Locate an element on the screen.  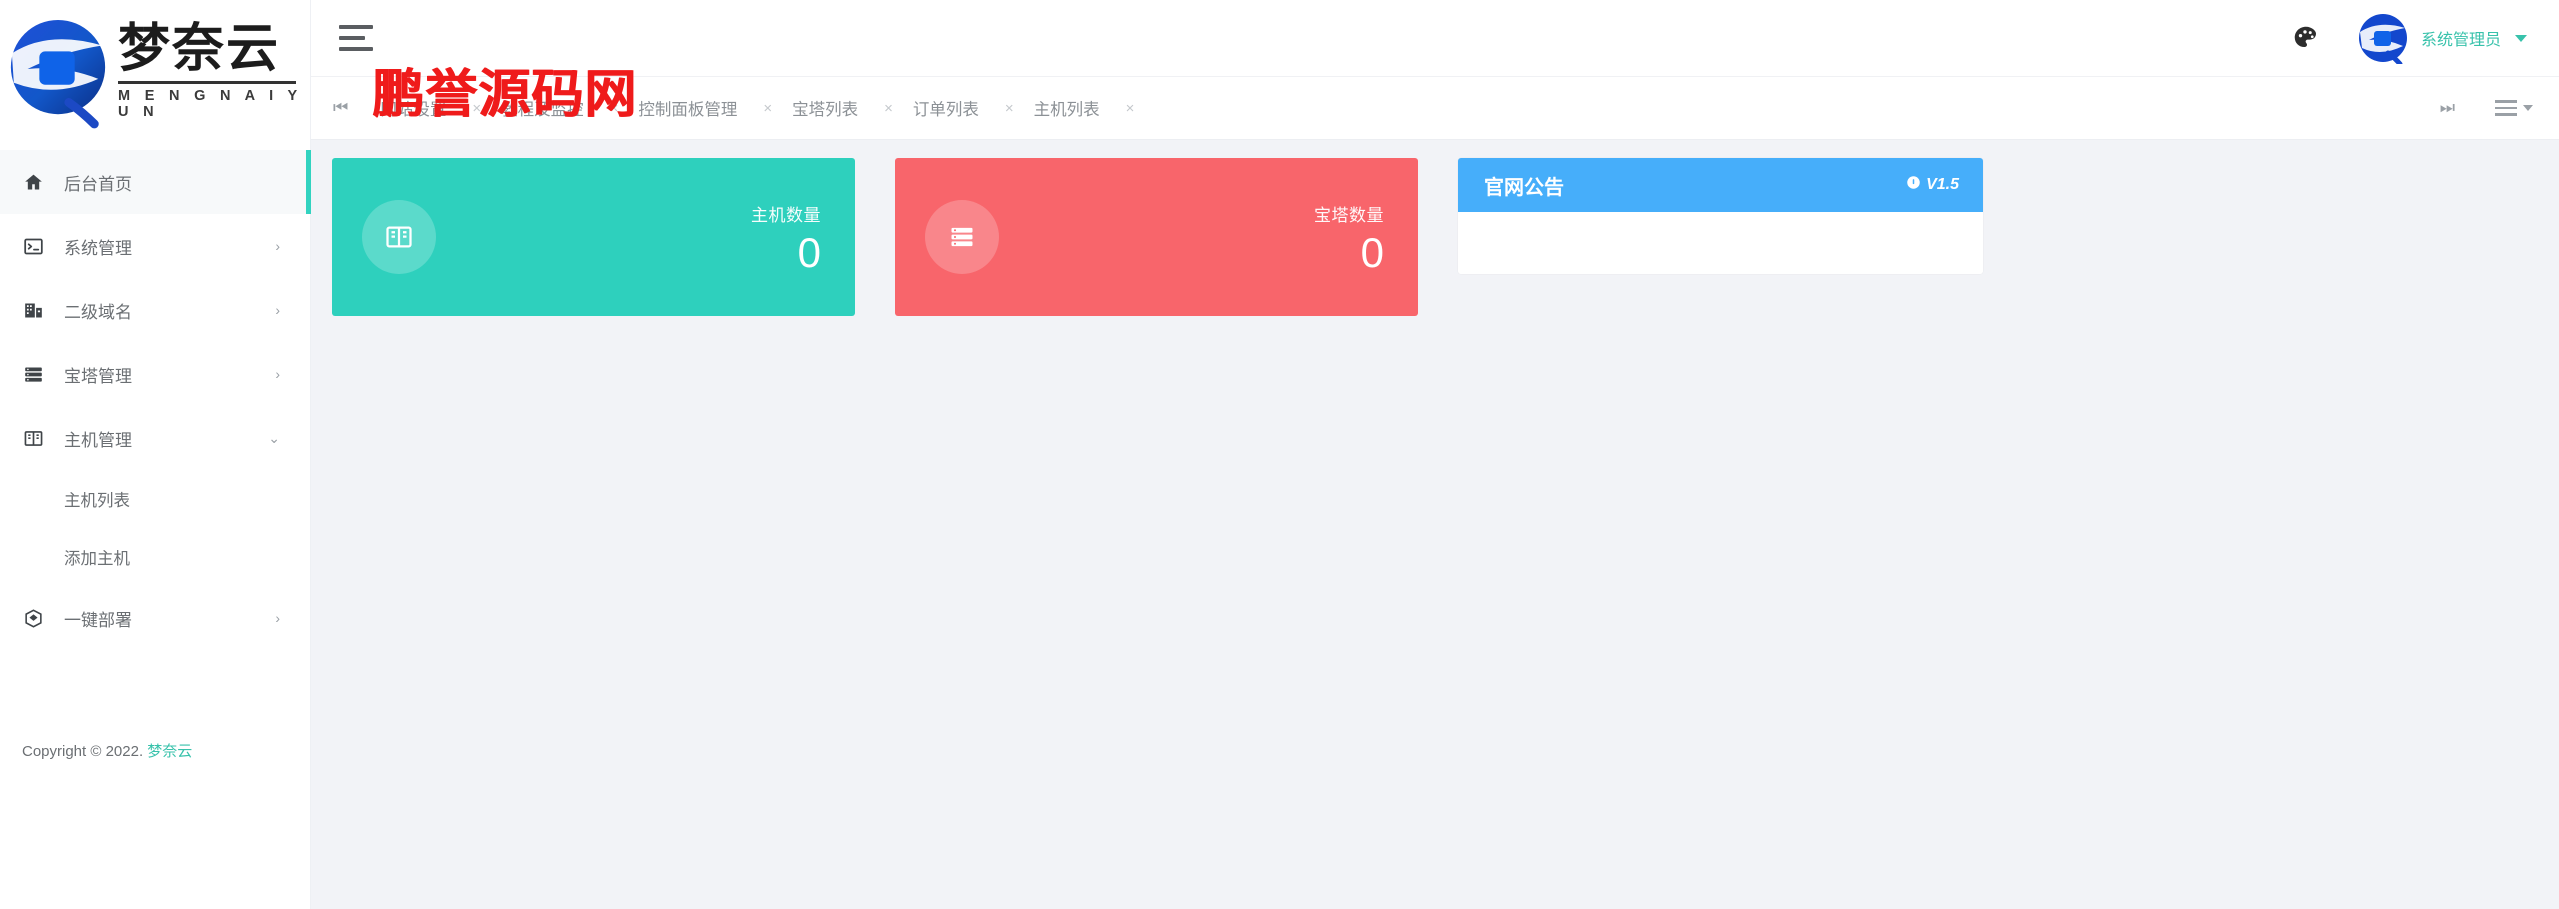
sidebar-item-system-label: 系统管理 is located at coordinates (98, 248).